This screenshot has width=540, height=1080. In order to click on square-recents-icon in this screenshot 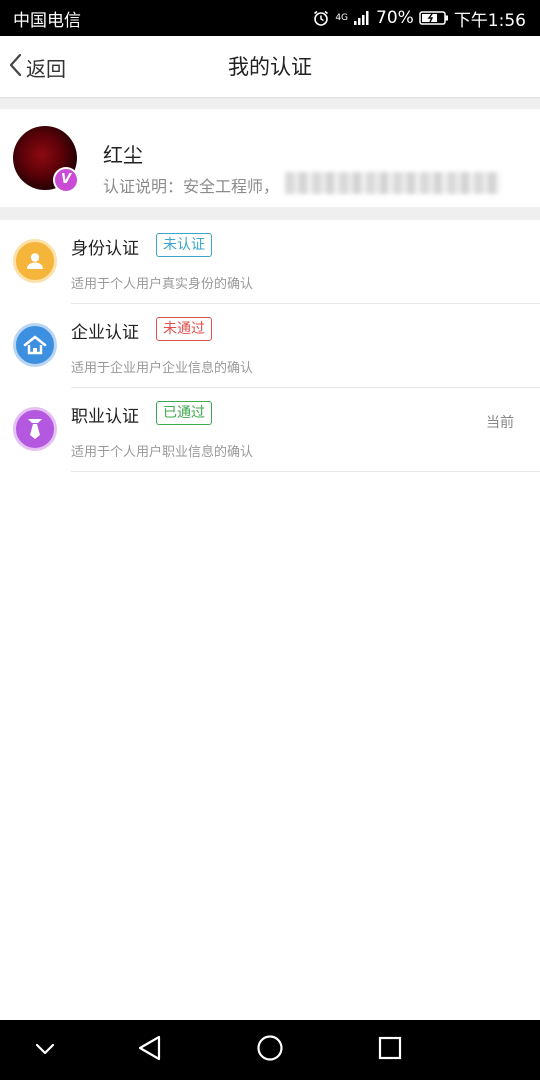, I will do `click(390, 1050)`.